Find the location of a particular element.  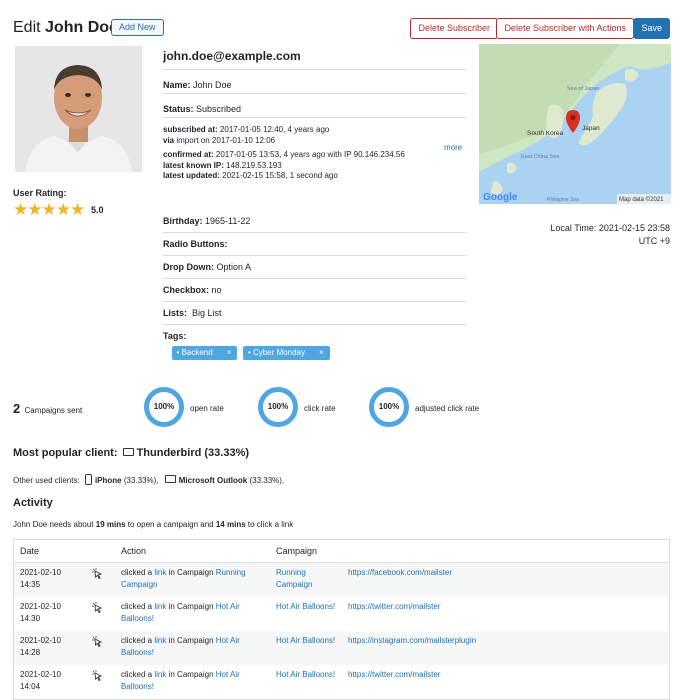

title-name: John Doe is located at coordinates (81, 27).